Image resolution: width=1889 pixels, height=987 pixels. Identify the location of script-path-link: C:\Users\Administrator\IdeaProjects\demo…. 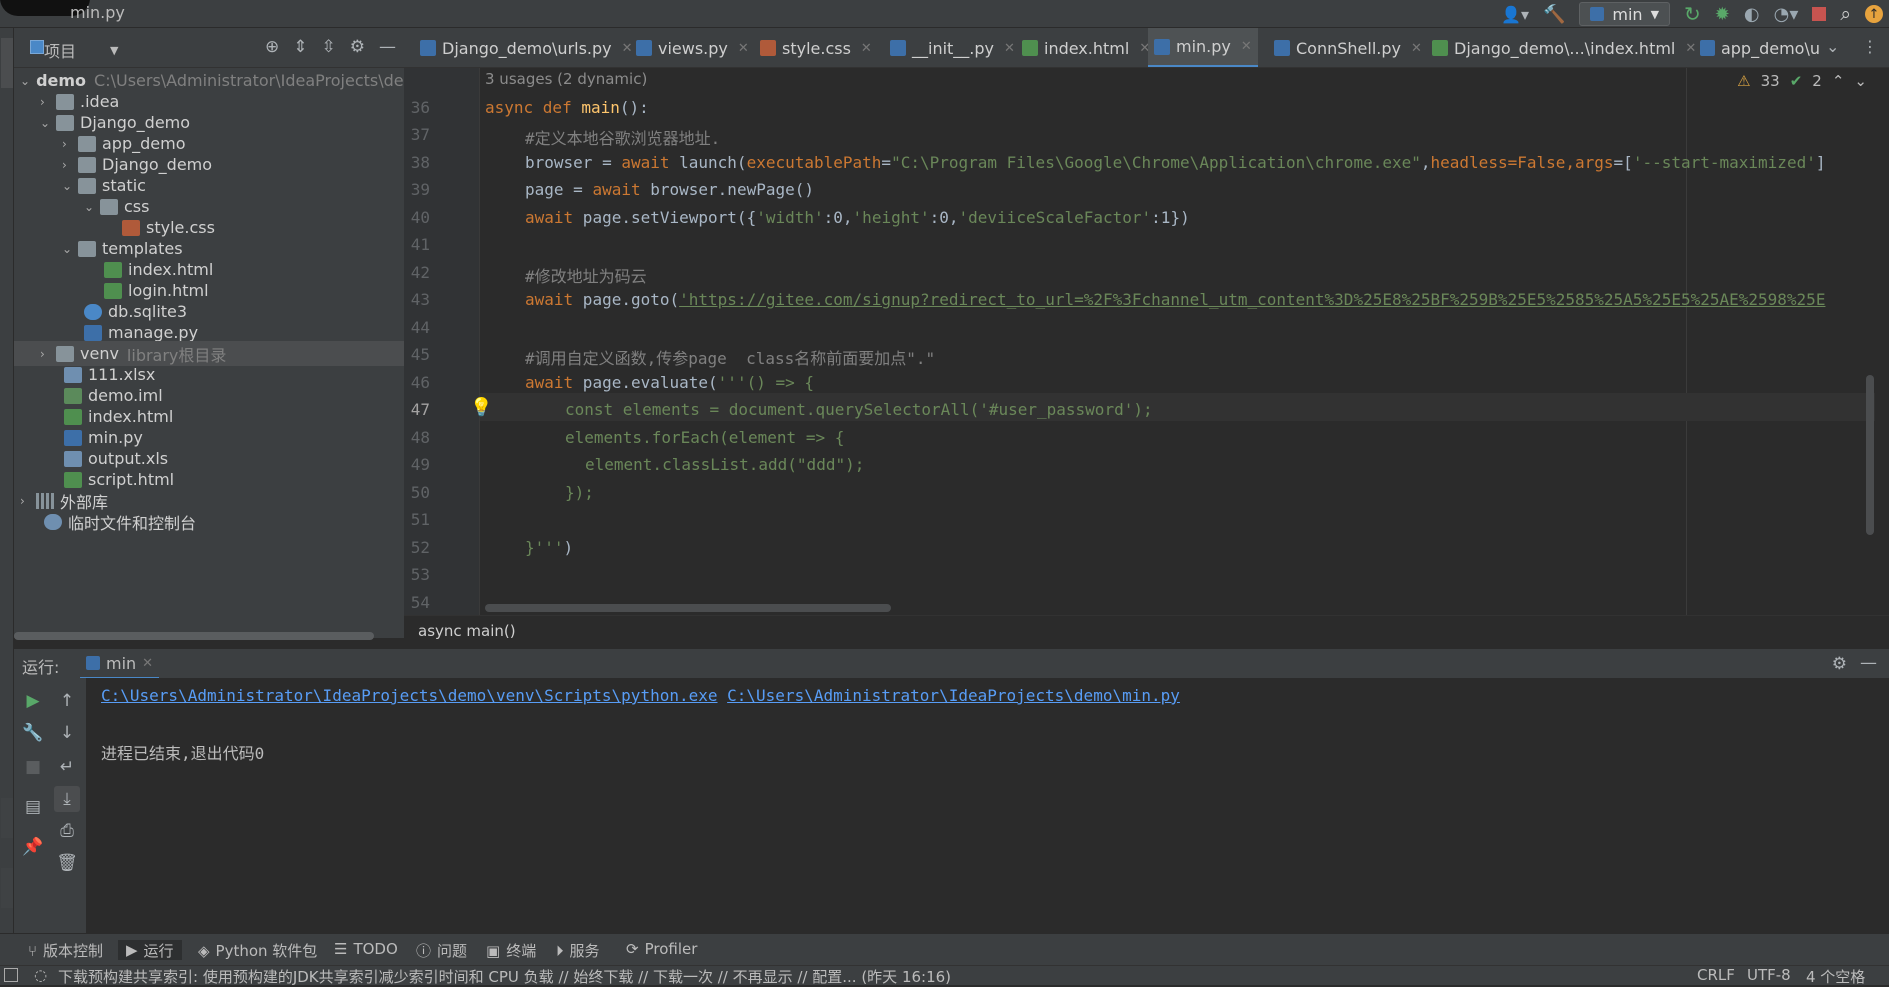
(953, 695).